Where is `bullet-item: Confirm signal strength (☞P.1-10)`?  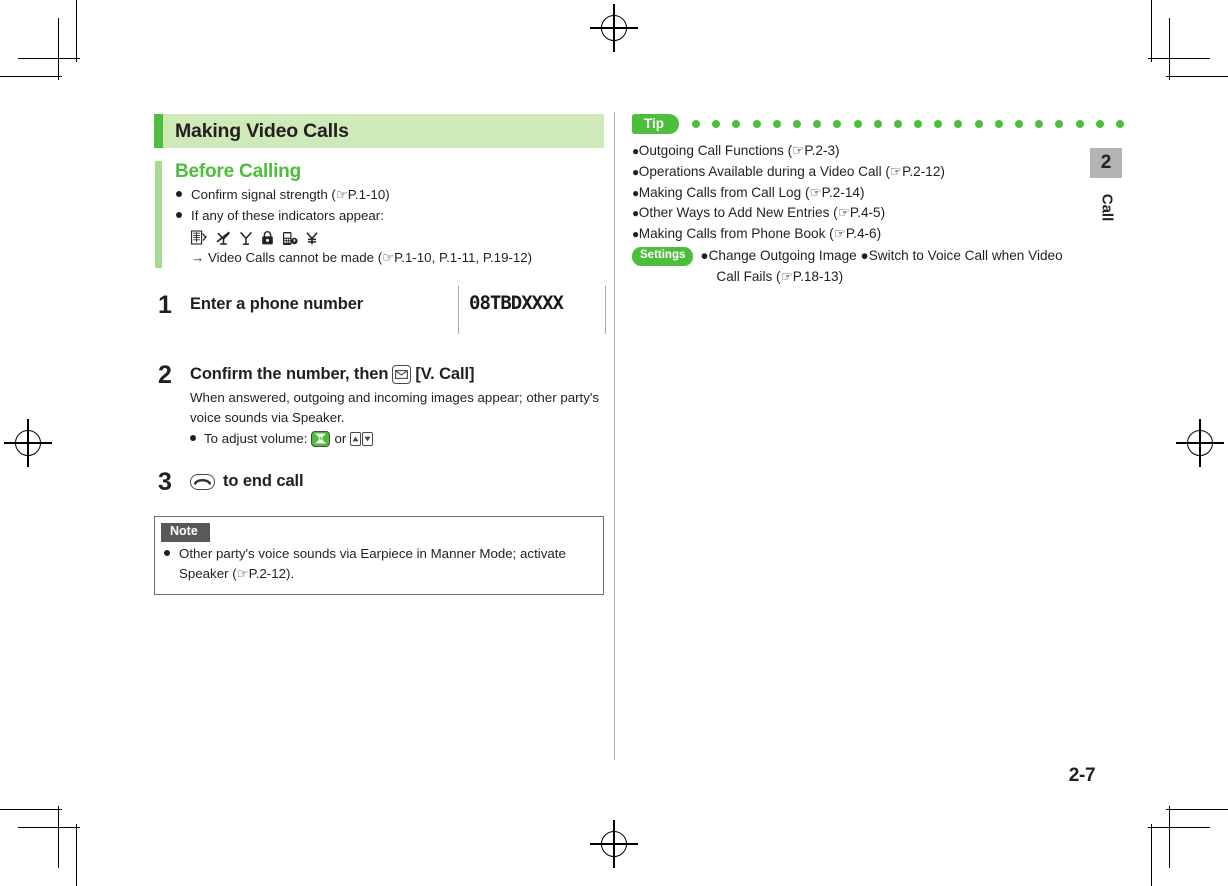 bullet-item: Confirm signal strength (☞P.1-10) is located at coordinates (389, 195).